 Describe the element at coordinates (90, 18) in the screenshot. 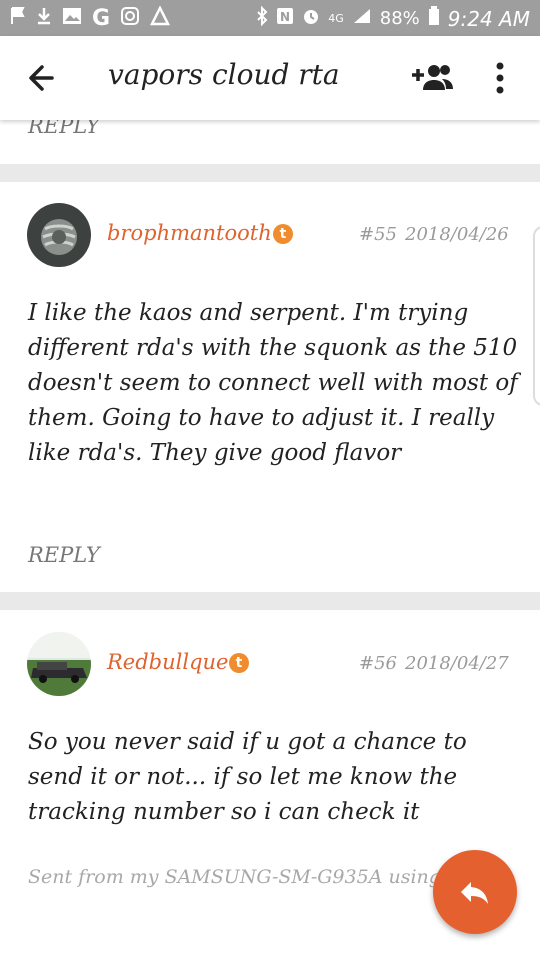

I see `notification-icons: G` at that location.